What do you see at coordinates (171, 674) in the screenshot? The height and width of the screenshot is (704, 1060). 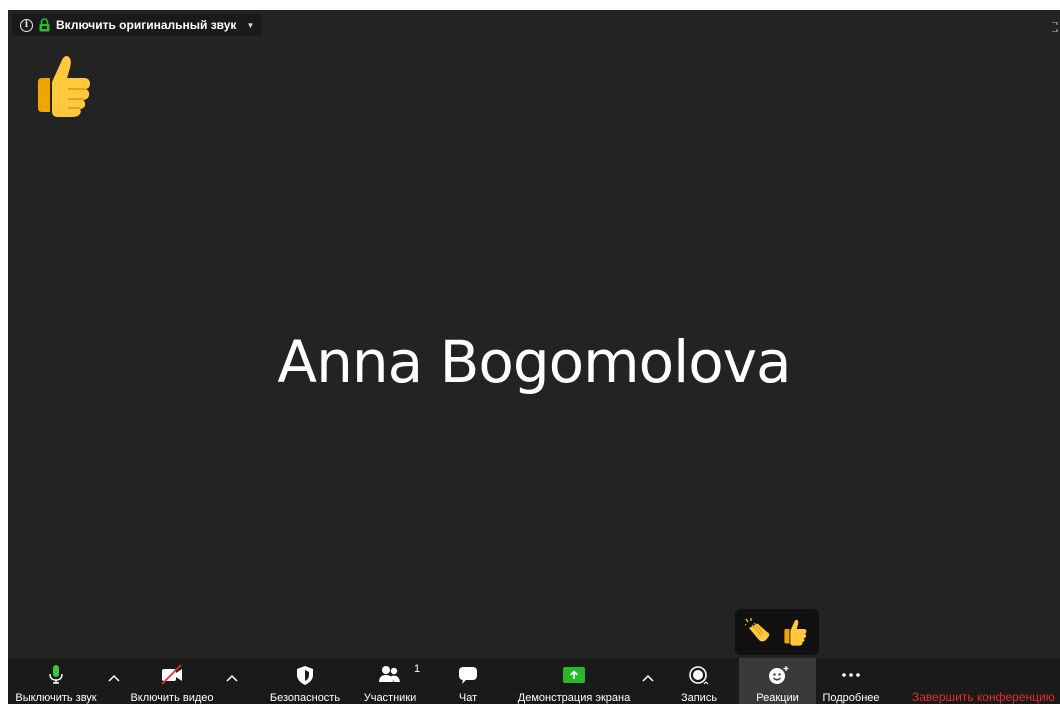 I see `video-off-icon` at bounding box center [171, 674].